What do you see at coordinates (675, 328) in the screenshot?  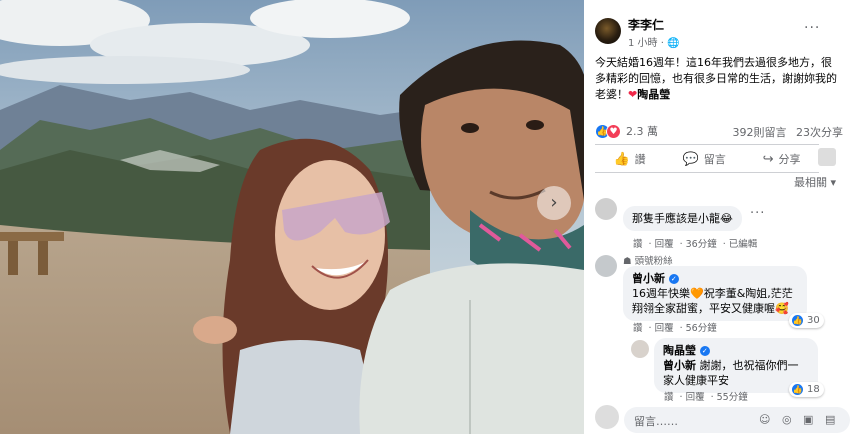 I see `comment-meta: 讚 · 回覆 · 56分鐘` at bounding box center [675, 328].